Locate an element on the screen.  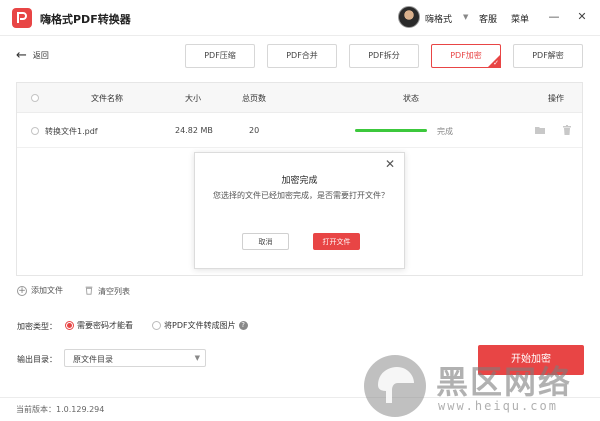
add-file-label: 添加文件 is located at coordinates (47, 290).